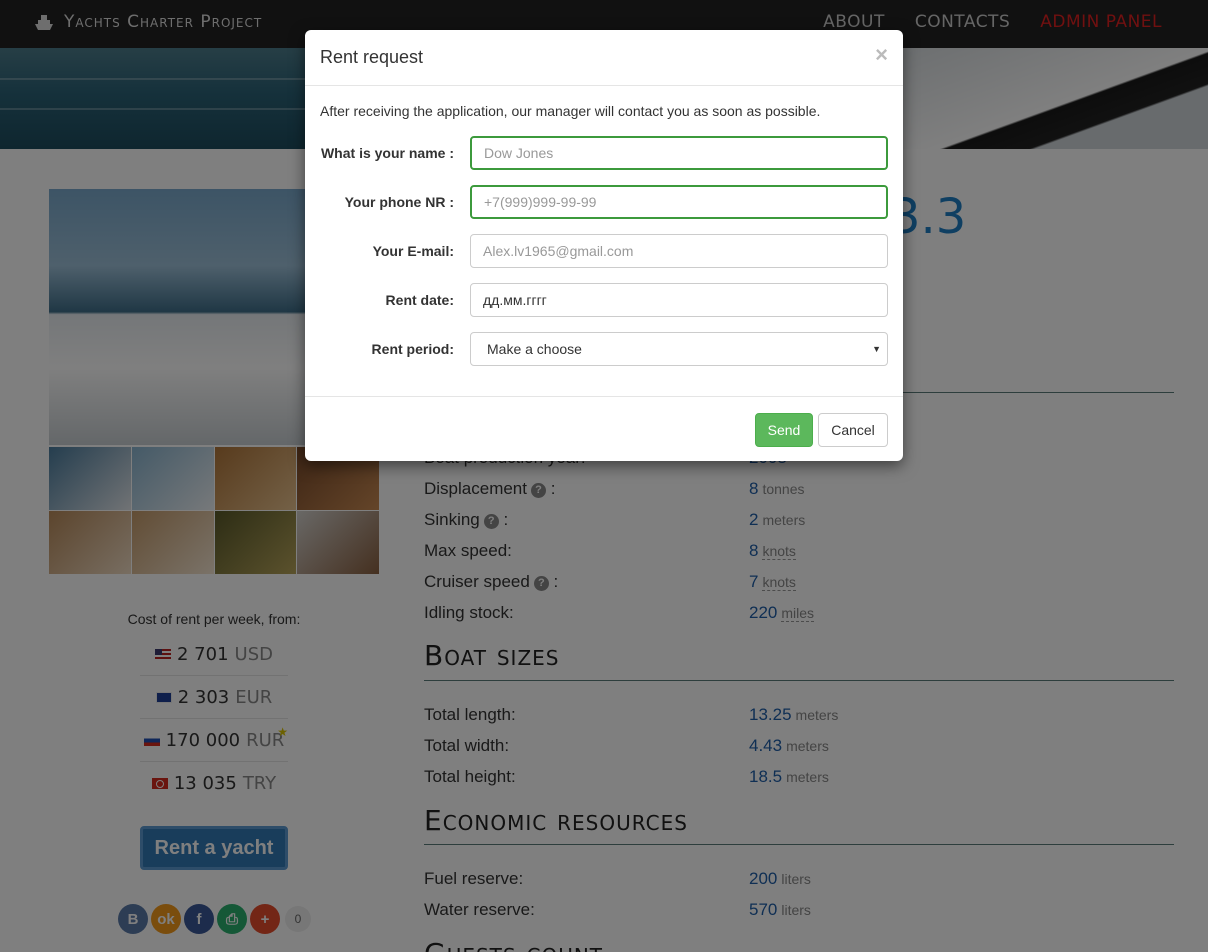  Describe the element at coordinates (881, 55) in the screenshot. I see `close-icon: ×` at that location.